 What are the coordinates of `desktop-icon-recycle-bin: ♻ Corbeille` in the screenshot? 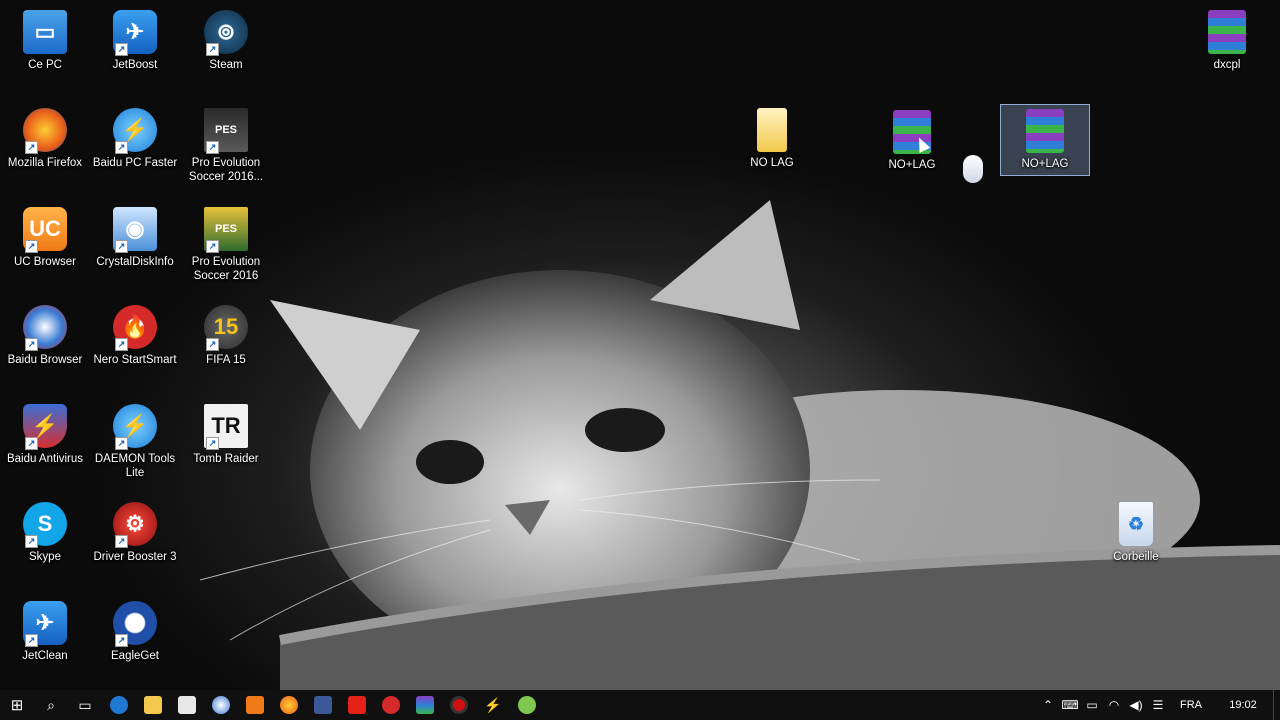 It's located at (1136, 531).